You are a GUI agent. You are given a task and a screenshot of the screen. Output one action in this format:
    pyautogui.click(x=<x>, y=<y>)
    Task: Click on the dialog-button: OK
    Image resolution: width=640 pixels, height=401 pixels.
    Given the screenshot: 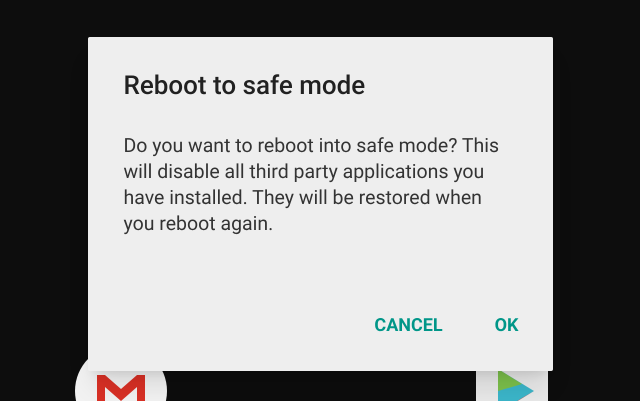 What is the action you would take?
    pyautogui.click(x=506, y=325)
    